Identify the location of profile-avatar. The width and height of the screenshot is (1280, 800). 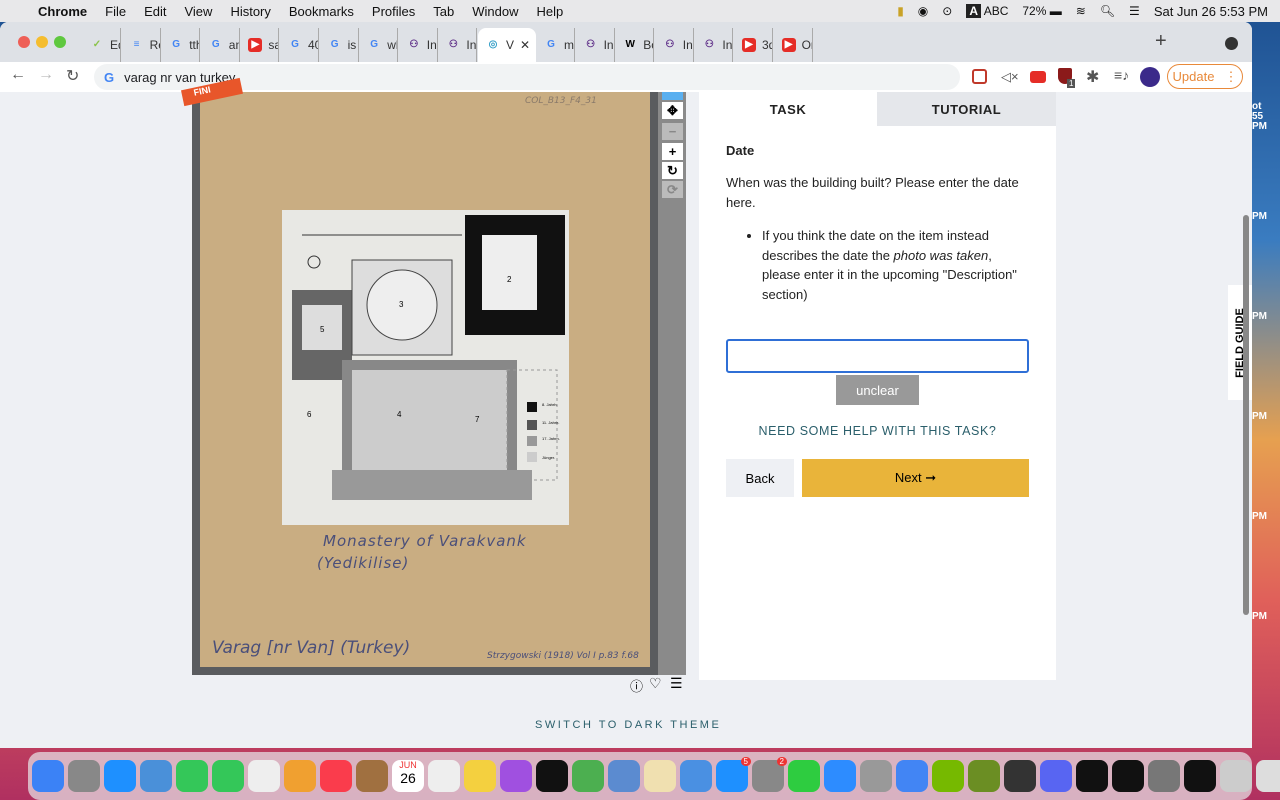
(1150, 77).